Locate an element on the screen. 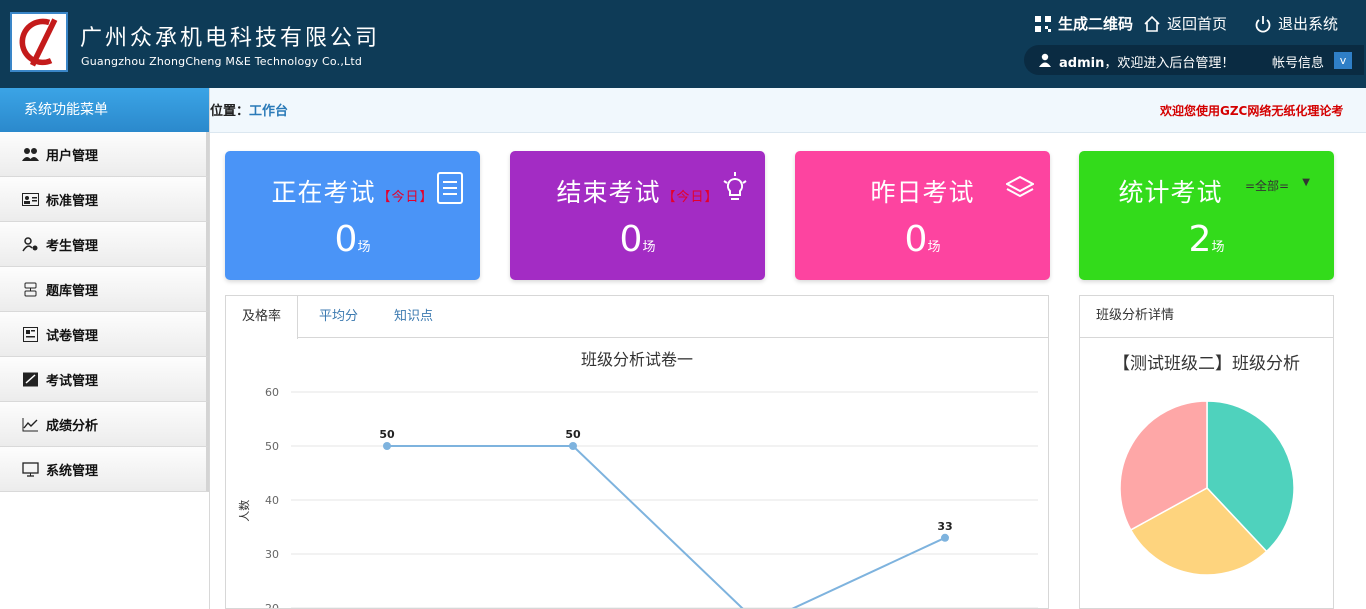 The image size is (1366, 609). breadcrumb-path: 位置：工作台 is located at coordinates (249, 109).